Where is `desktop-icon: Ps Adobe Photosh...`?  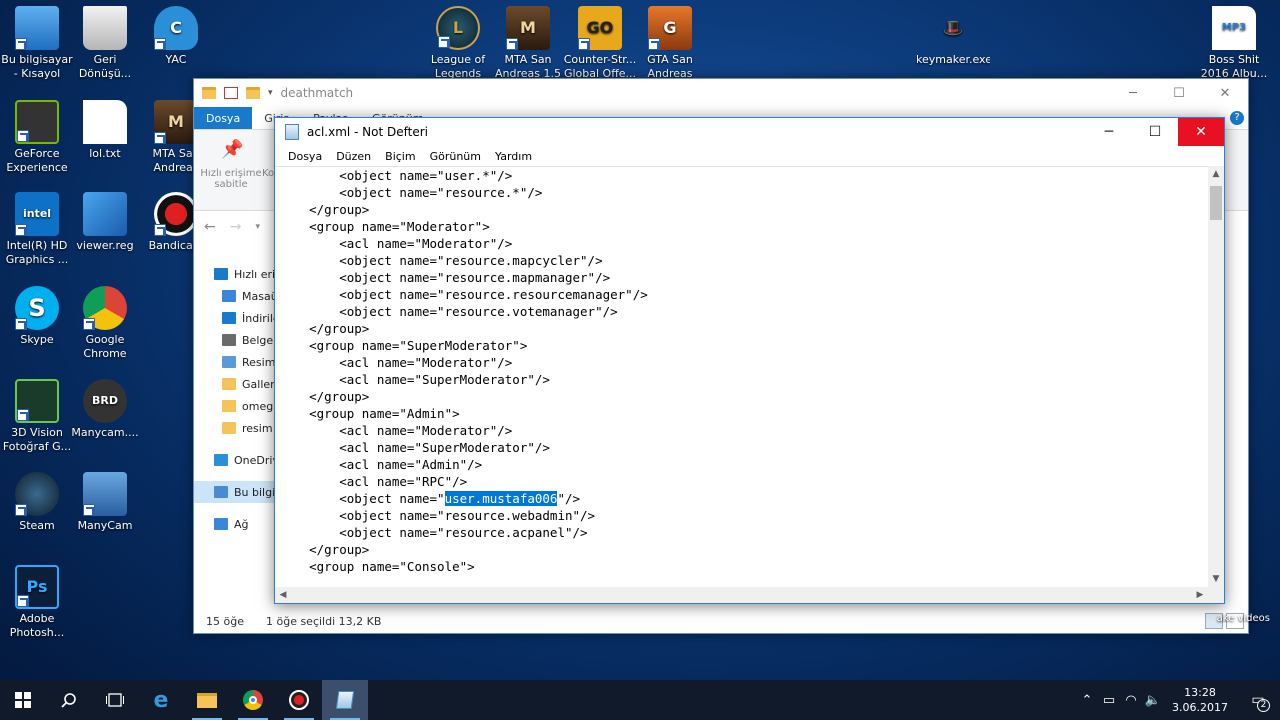 desktop-icon: Ps Adobe Photosh... is located at coordinates (37, 602).